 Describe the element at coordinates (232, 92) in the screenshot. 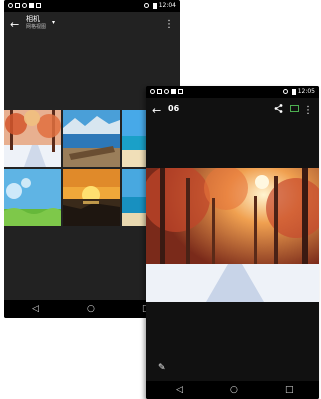

I see `status-bar: 12:05` at that location.